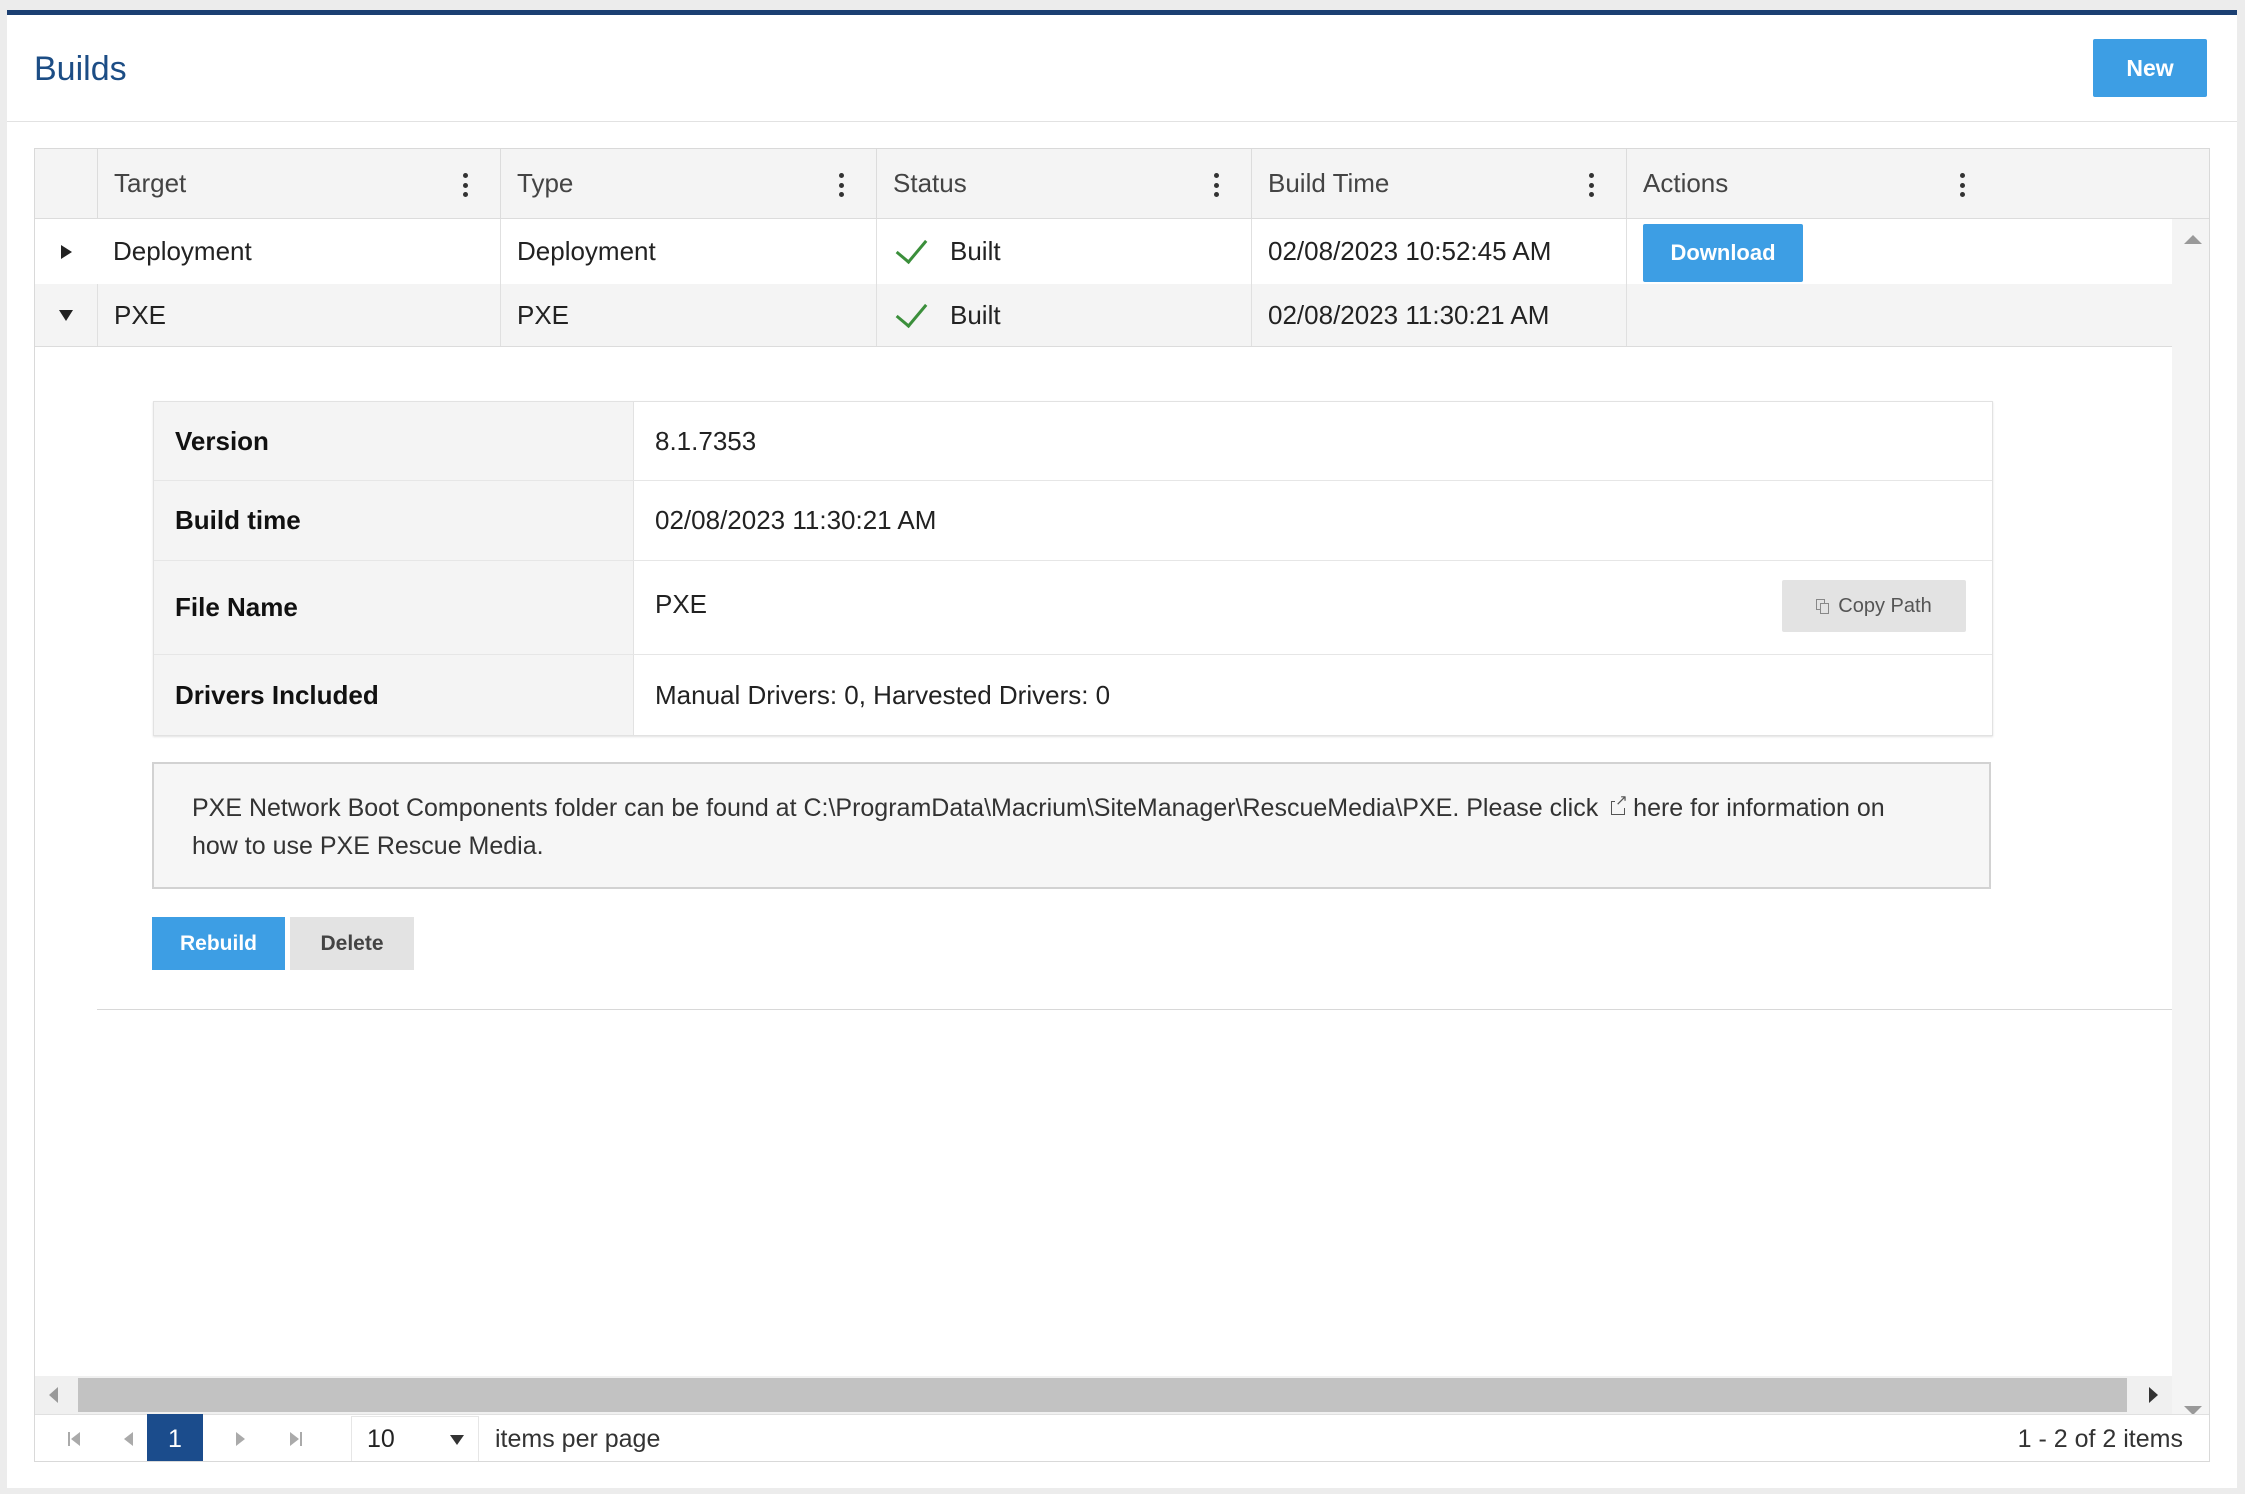 This screenshot has width=2245, height=1494. What do you see at coordinates (394, 607) in the screenshot?
I see `detail-label: File Name` at bounding box center [394, 607].